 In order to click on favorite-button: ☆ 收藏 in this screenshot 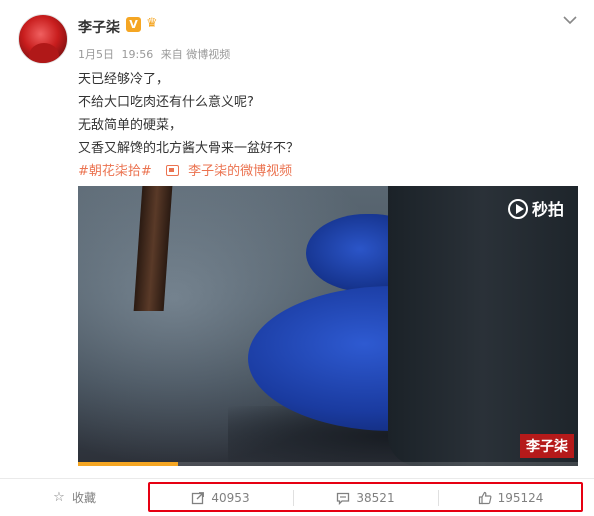, I will do `click(74, 497)`.